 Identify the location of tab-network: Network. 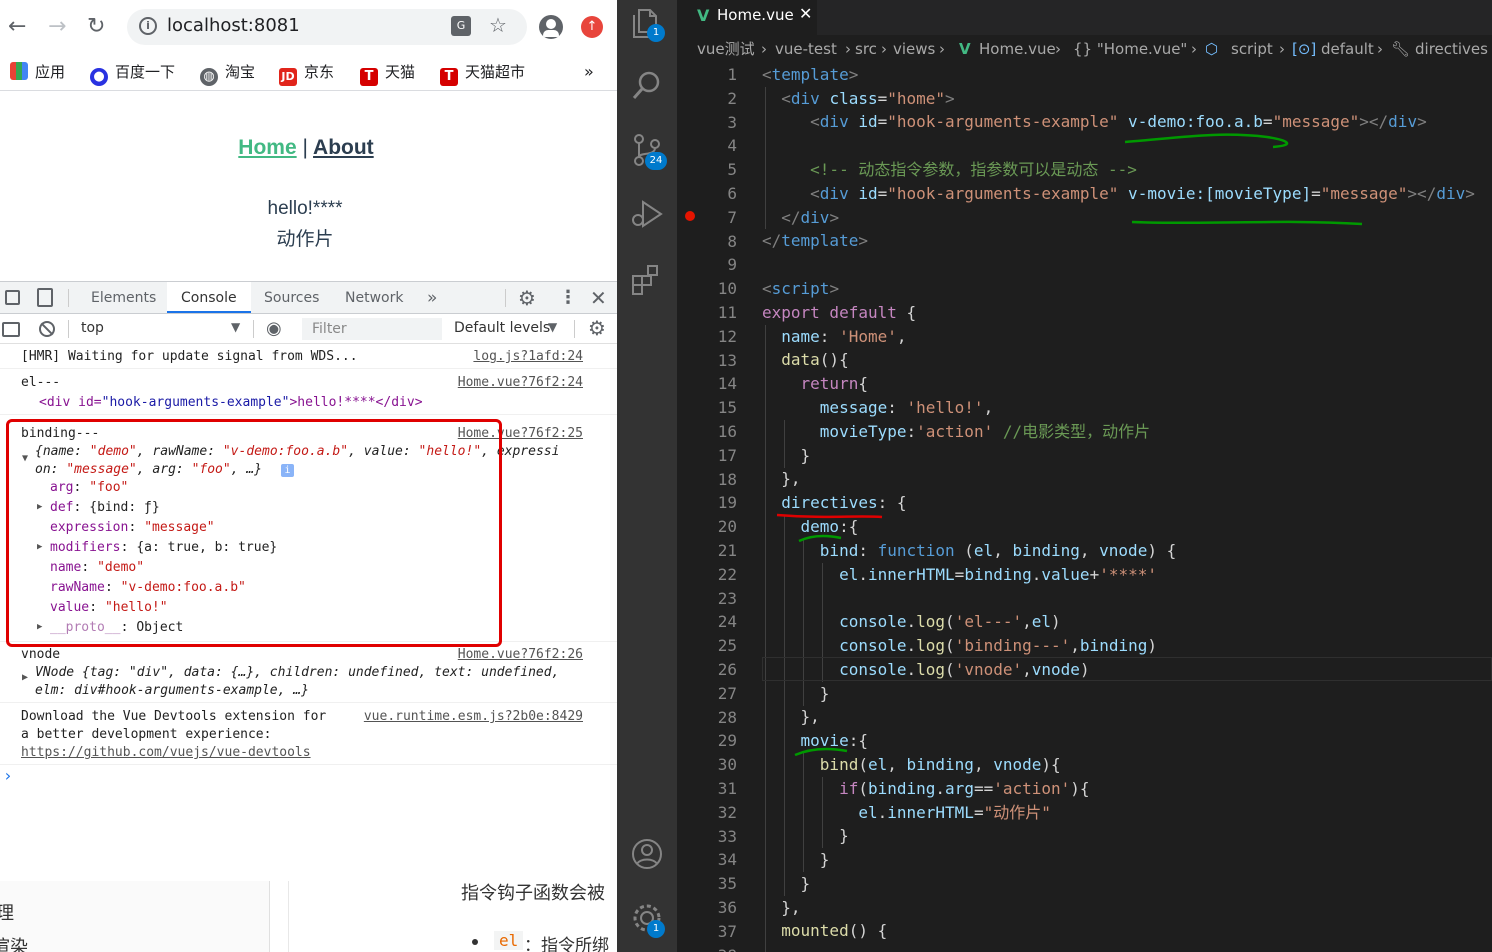
(374, 298).